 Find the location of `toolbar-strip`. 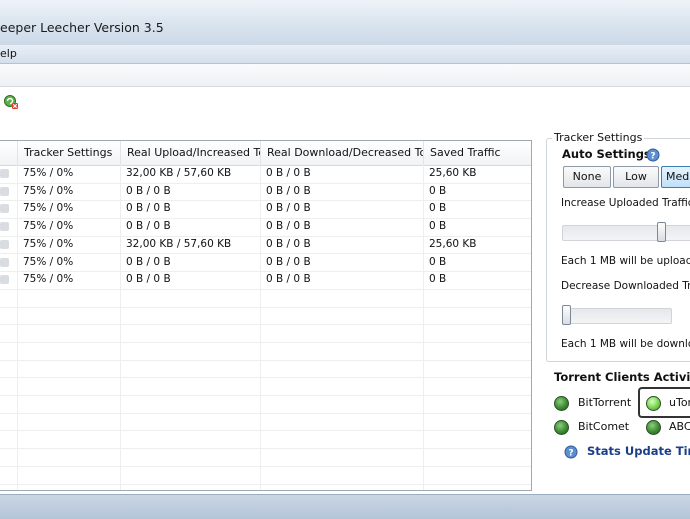

toolbar-strip is located at coordinates (345, 75).